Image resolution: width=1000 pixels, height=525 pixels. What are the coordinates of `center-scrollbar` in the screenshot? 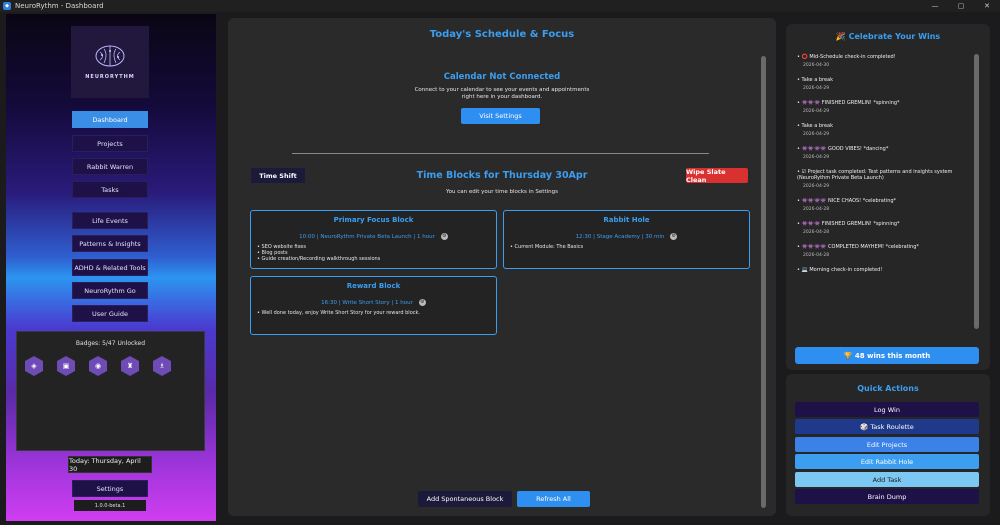 It's located at (763, 282).